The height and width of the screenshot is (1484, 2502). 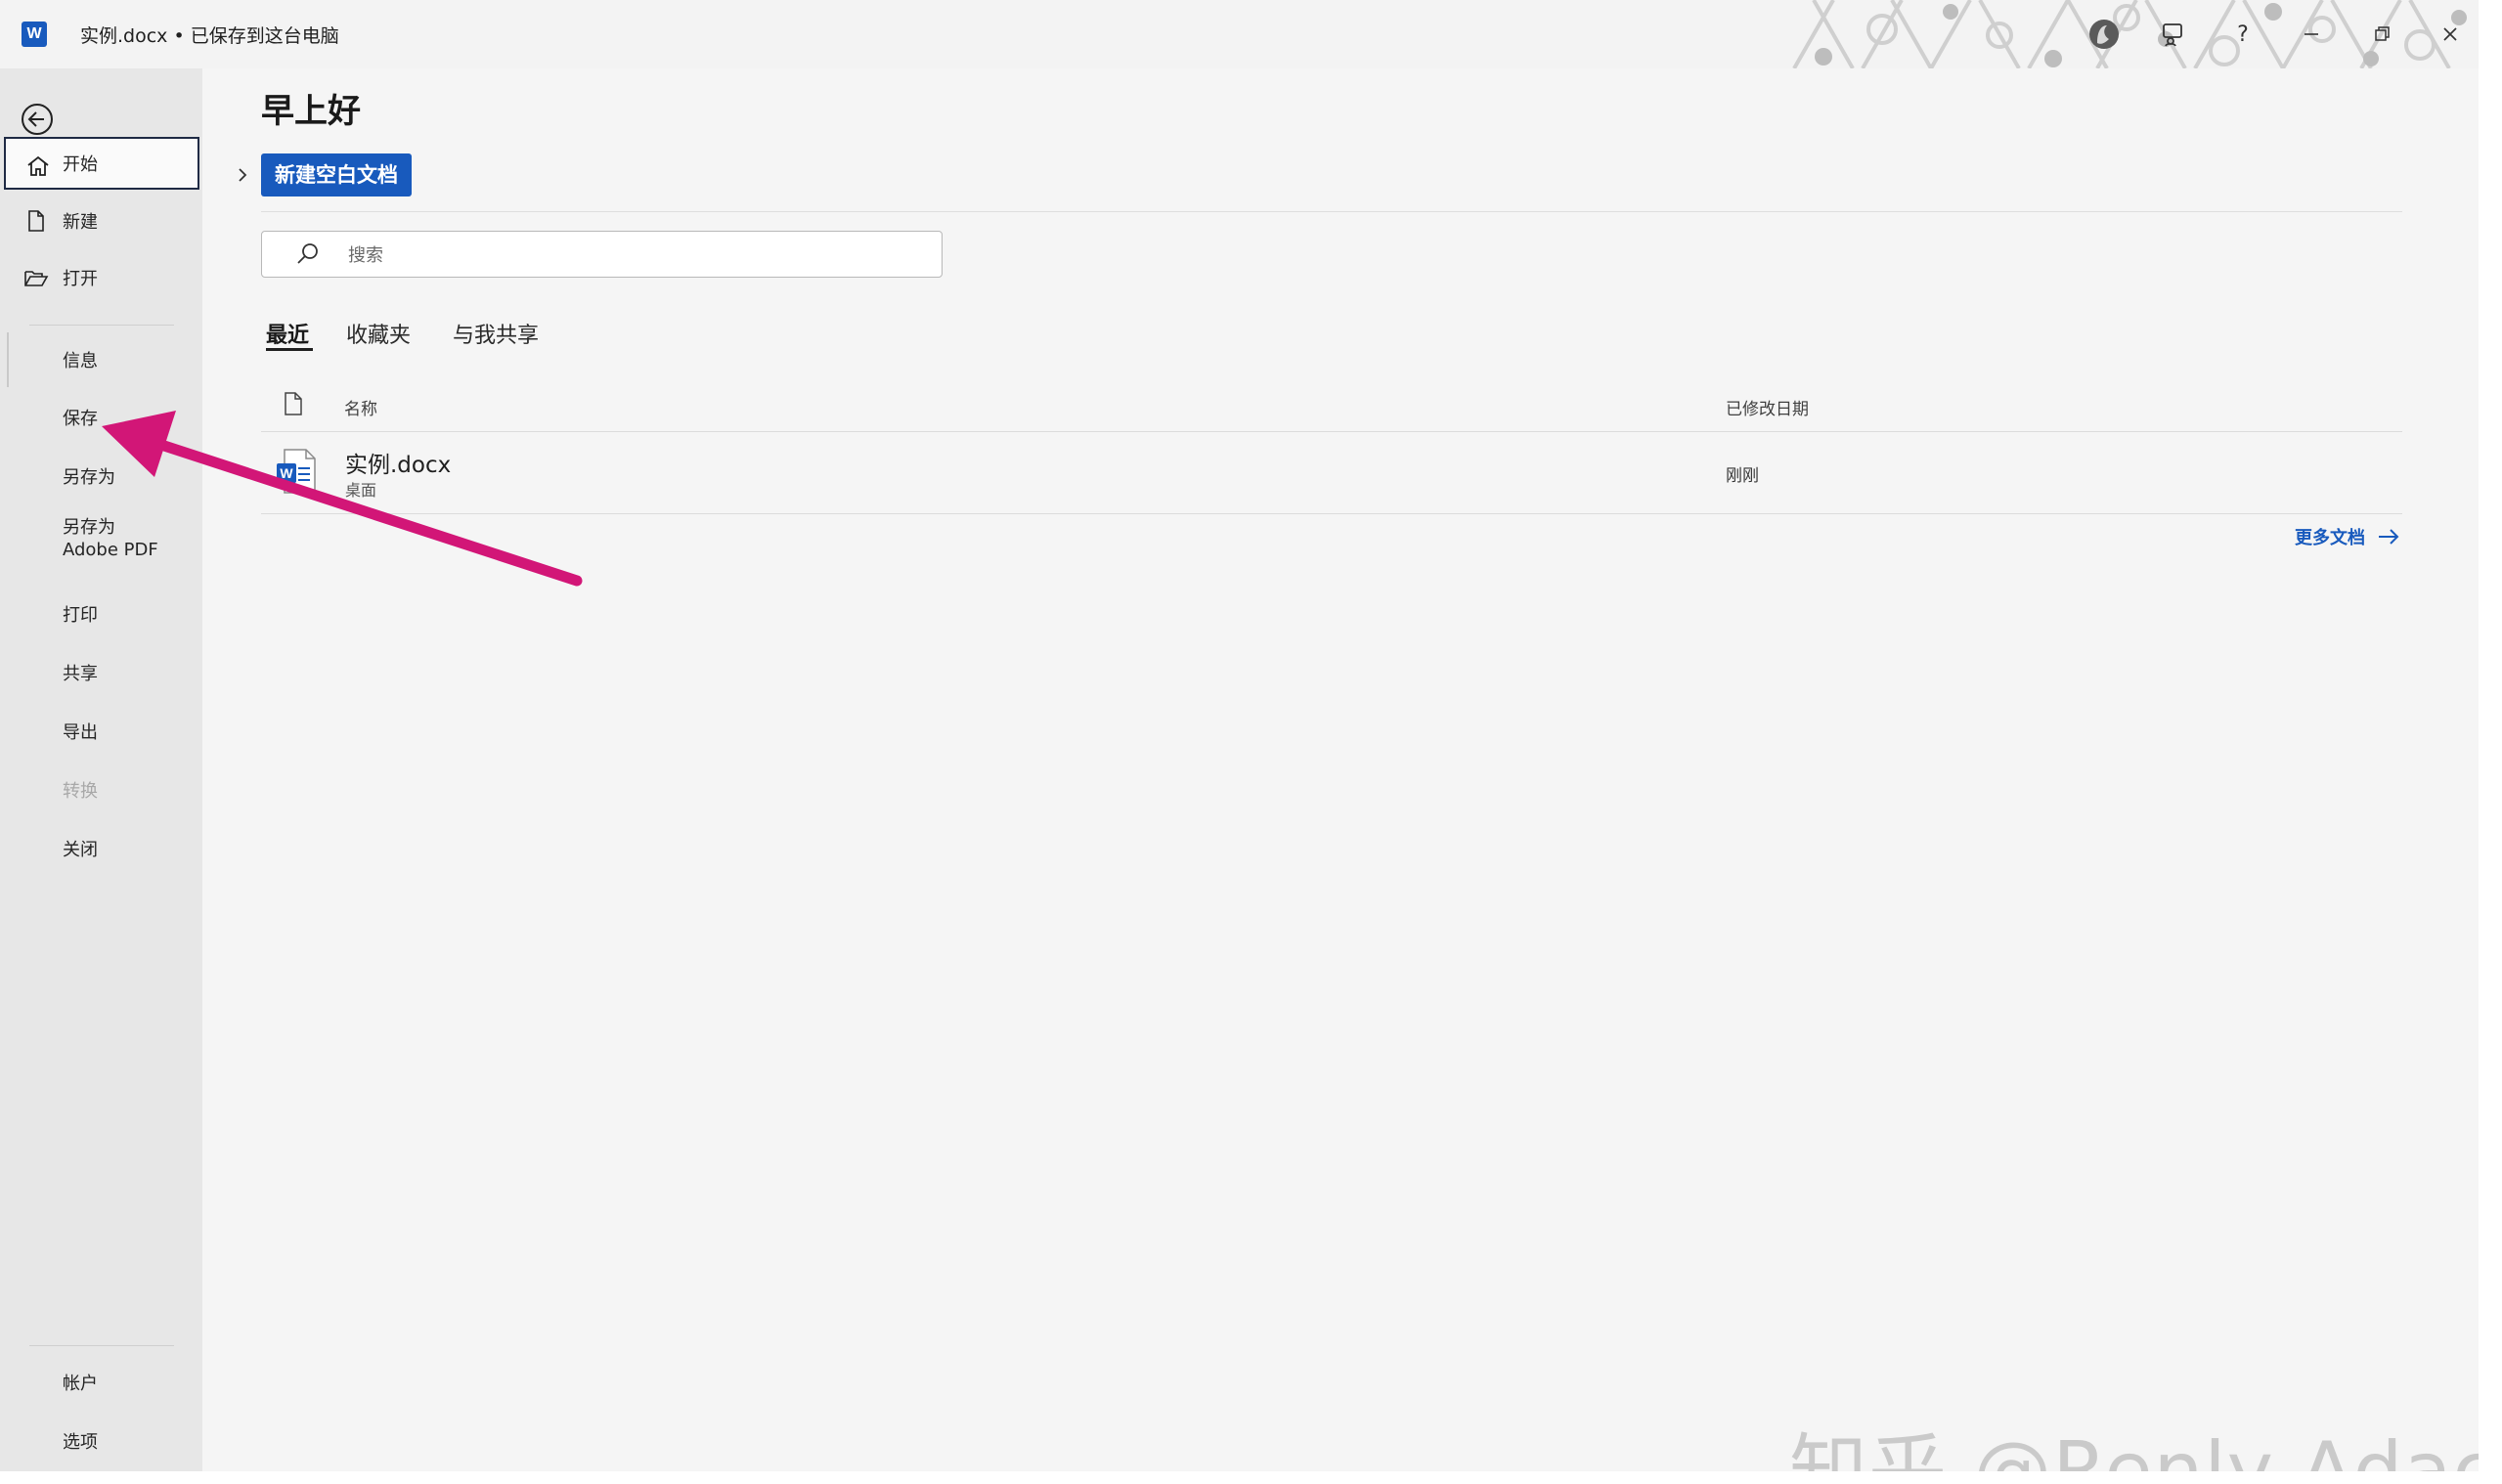 What do you see at coordinates (34, 34) in the screenshot?
I see `word-app-icon: W` at bounding box center [34, 34].